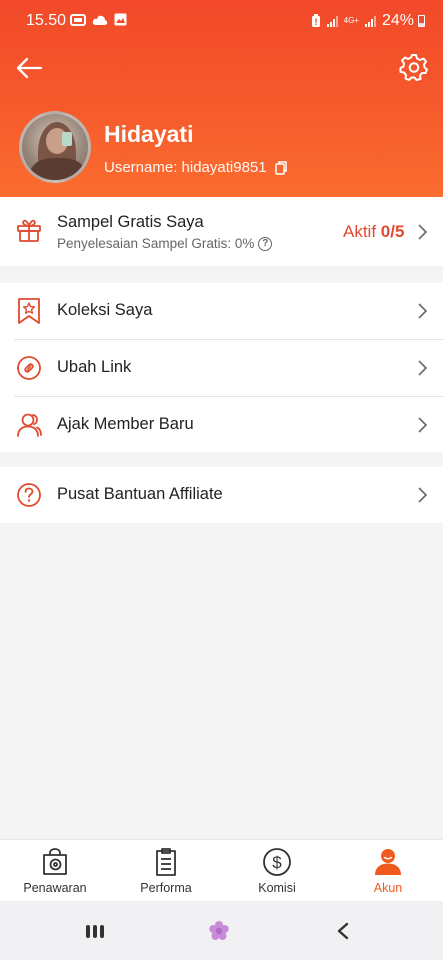 Image resolution: width=443 pixels, height=960 pixels. I want to click on username-row: Username: hidayati9851, so click(195, 167).